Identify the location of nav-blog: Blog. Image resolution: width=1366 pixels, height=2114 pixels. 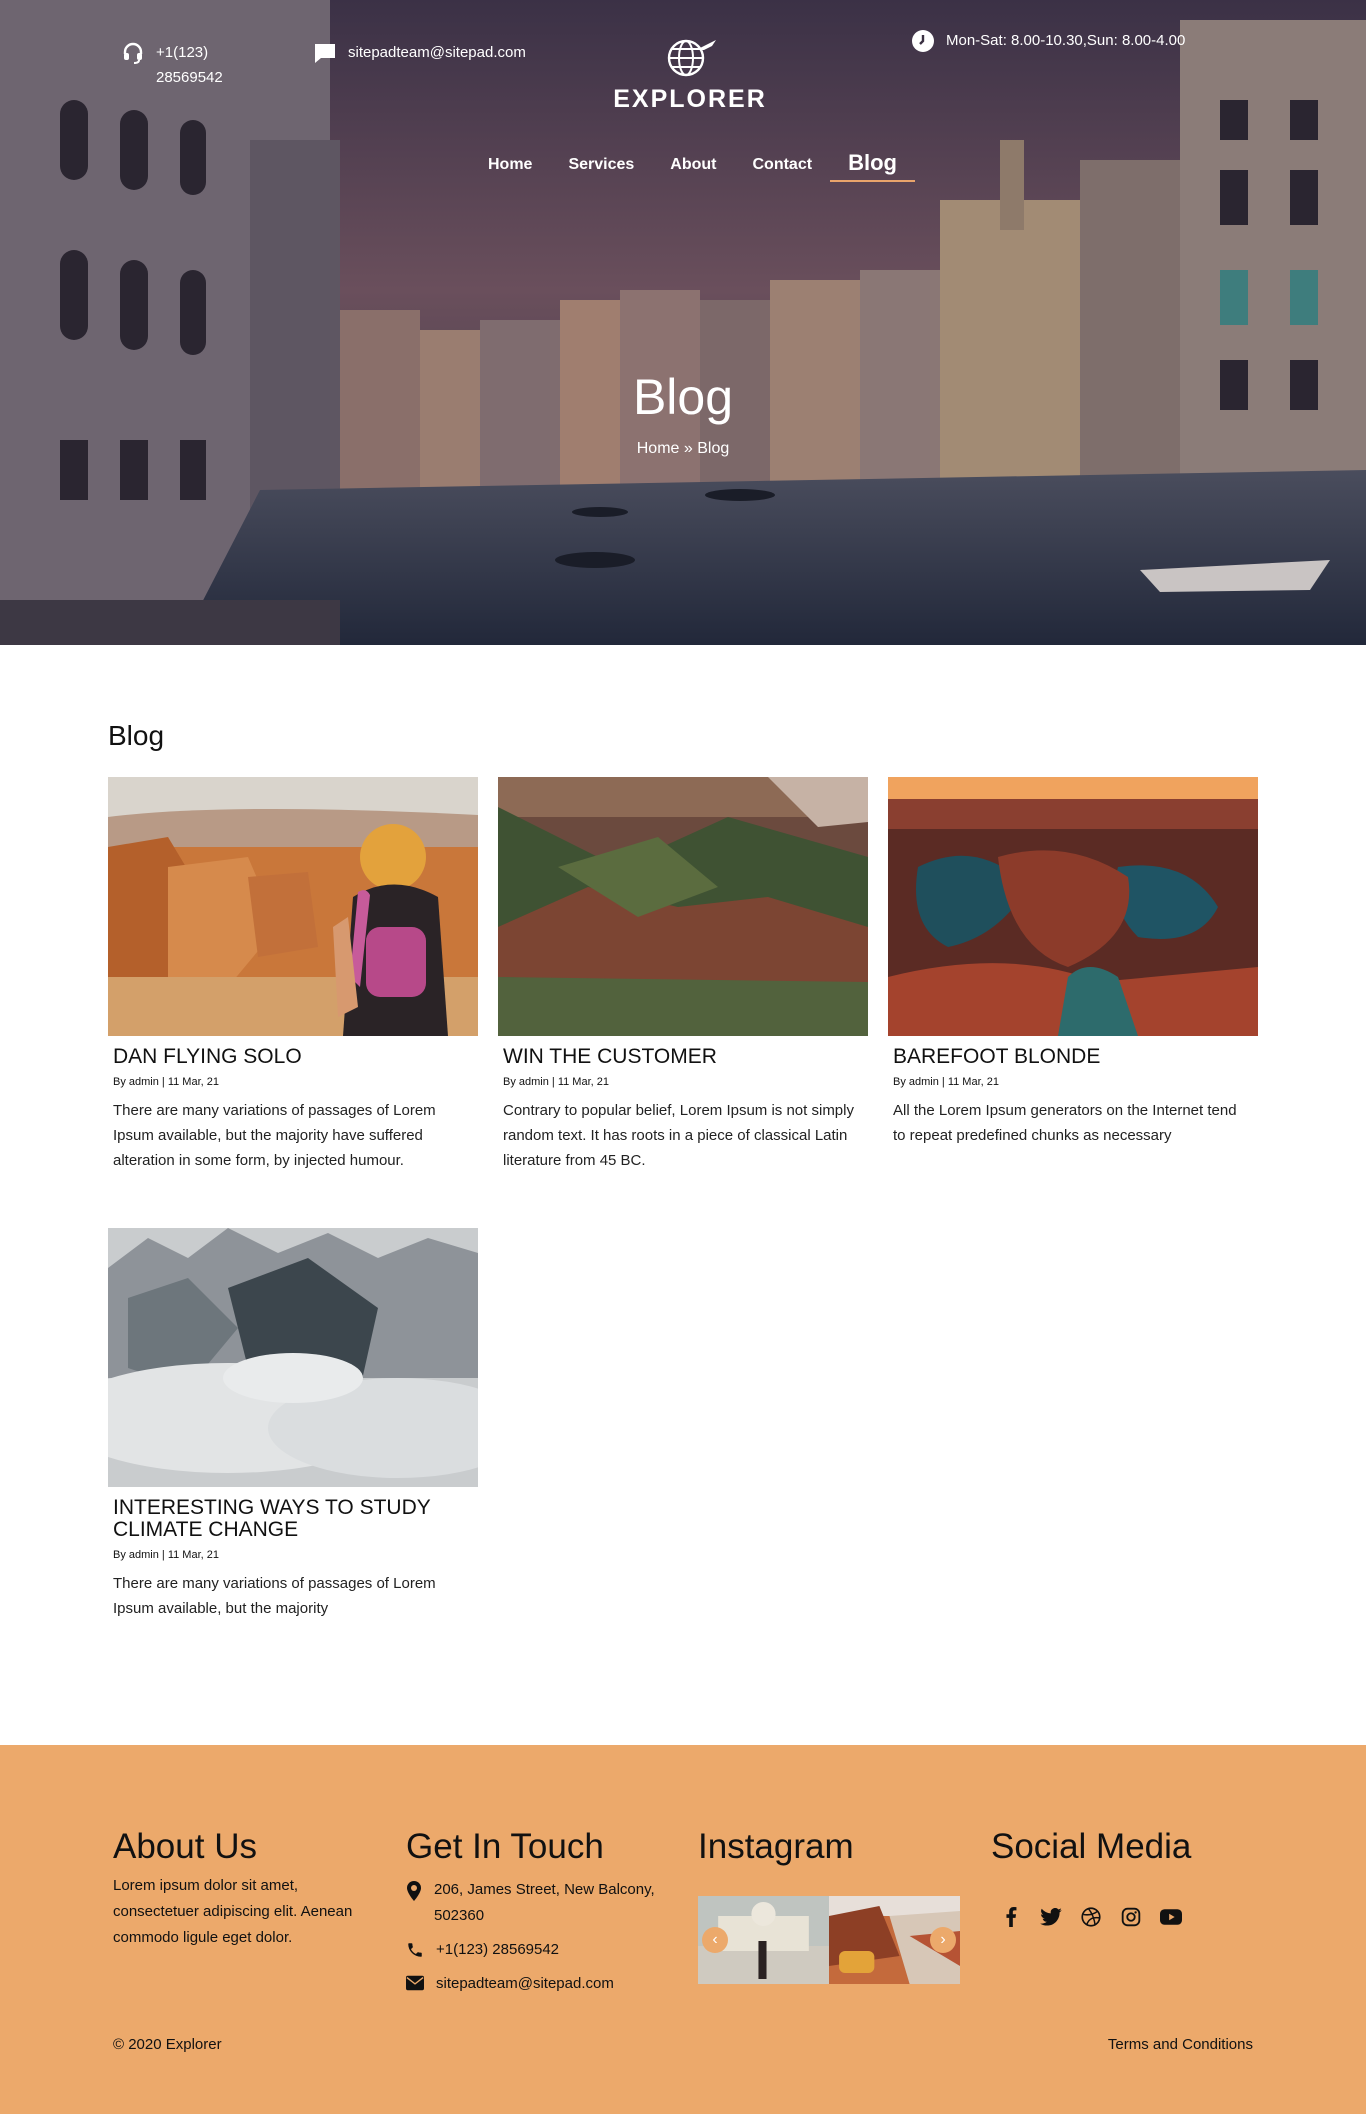
(872, 164).